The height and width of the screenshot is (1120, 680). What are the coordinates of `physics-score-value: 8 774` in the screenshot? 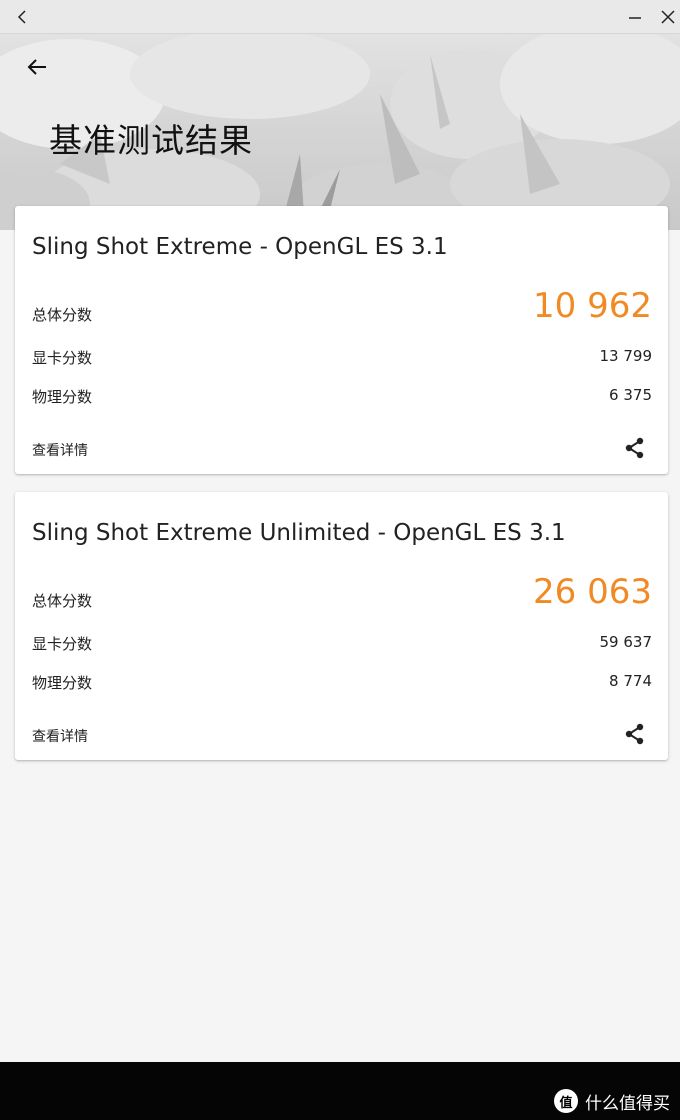 It's located at (630, 681).